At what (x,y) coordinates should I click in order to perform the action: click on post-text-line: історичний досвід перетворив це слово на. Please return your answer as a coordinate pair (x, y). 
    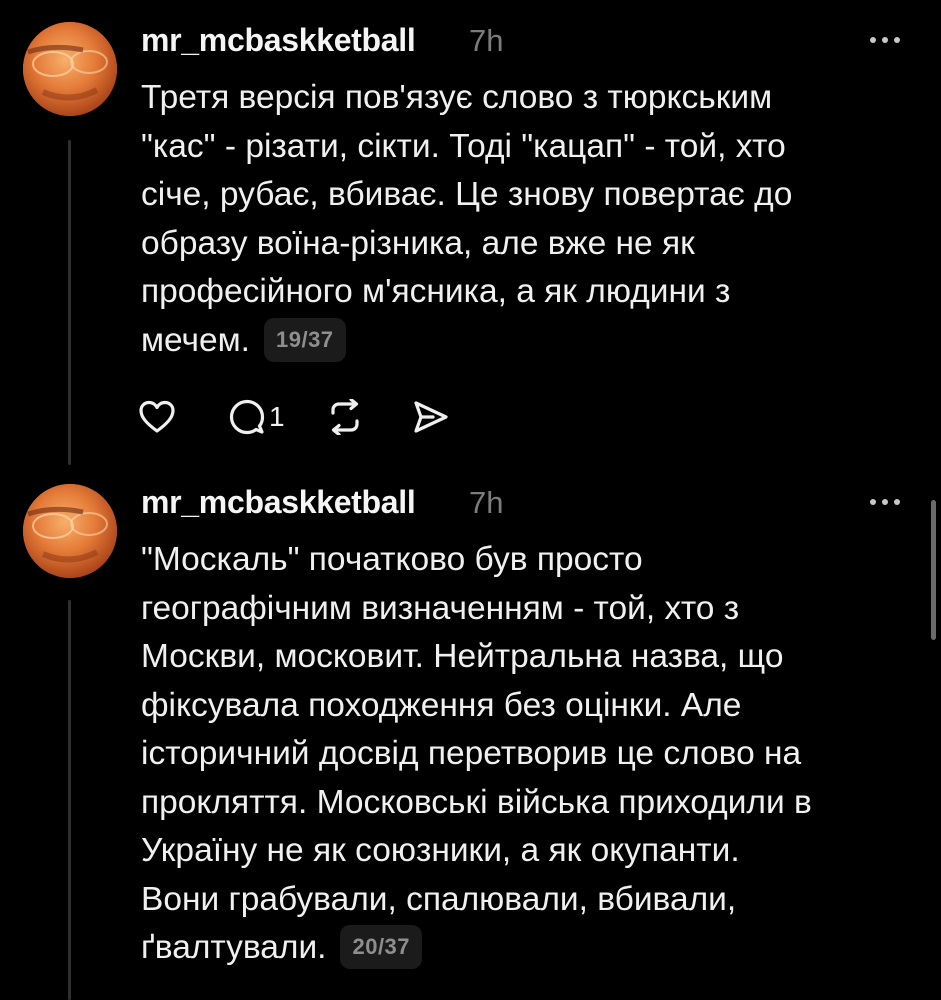
    Looking at the image, I should click on (471, 753).